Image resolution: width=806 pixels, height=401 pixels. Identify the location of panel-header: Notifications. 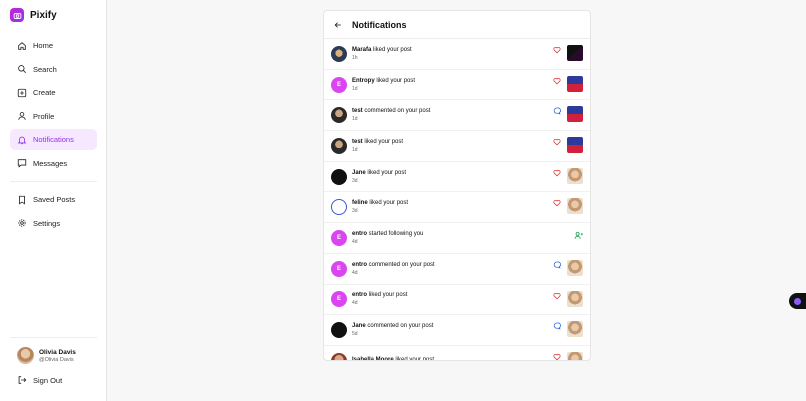
(457, 25).